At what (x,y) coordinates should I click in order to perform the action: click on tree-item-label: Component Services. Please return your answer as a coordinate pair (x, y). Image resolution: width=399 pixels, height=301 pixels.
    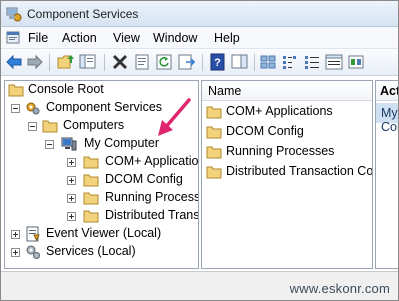
    Looking at the image, I should click on (104, 107).